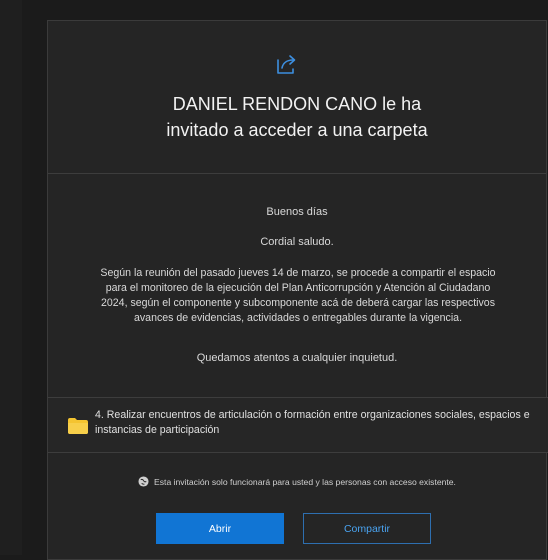 Image resolution: width=548 pixels, height=560 pixels. Describe the element at coordinates (297, 242) in the screenshot. I see `message-salutation: Cordial saludo.` at that location.